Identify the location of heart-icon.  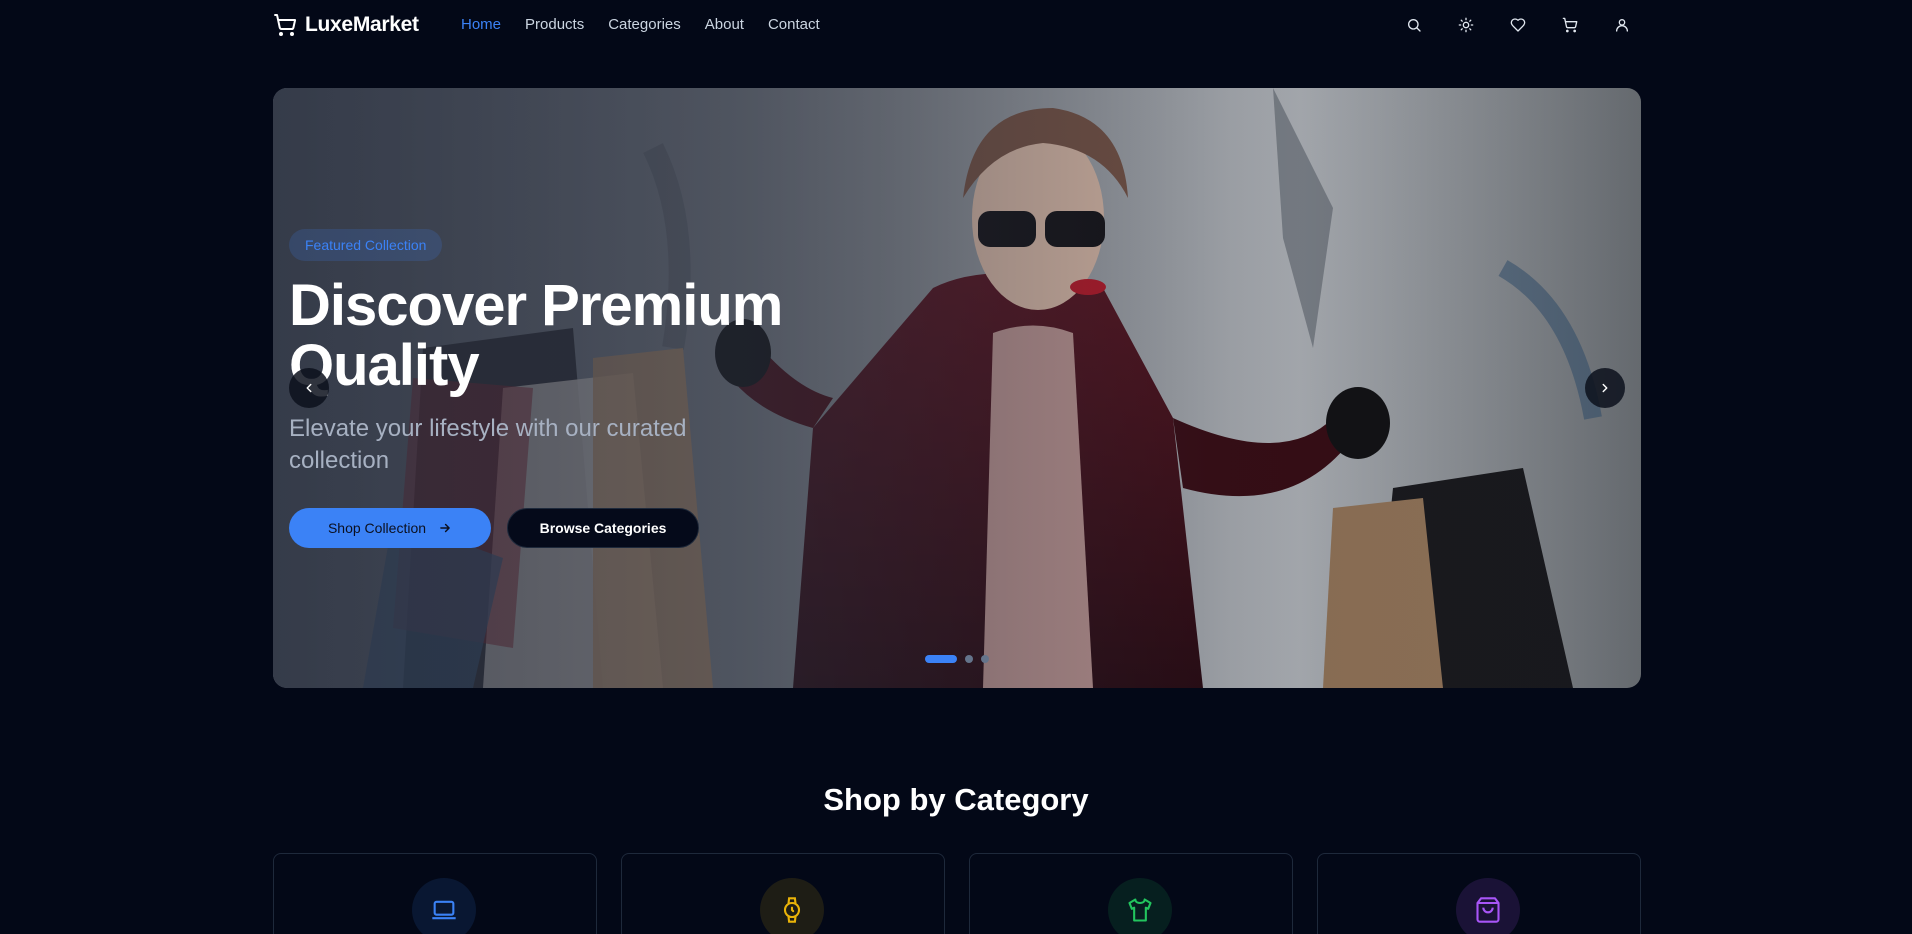
(1518, 25).